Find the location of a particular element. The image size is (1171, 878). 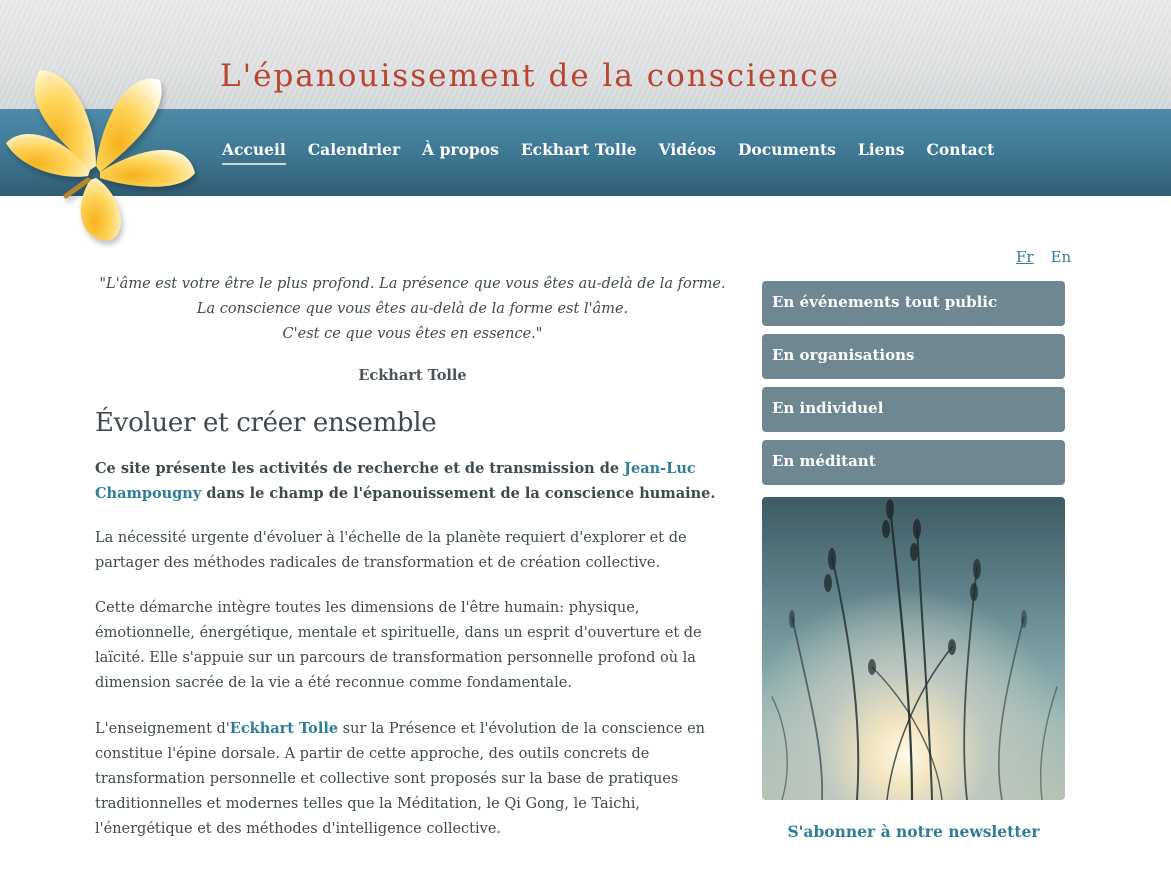

nav-calendrier: Calendrier is located at coordinates (354, 152).